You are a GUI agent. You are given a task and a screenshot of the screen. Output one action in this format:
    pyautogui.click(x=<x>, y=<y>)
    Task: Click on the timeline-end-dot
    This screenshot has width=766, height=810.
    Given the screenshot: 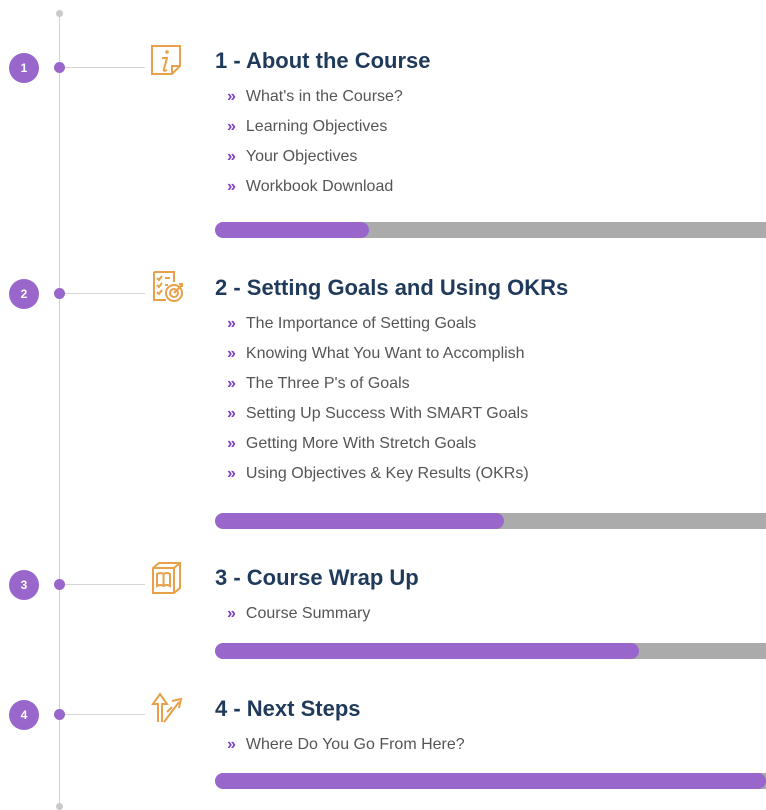 What is the action you would take?
    pyautogui.click(x=59, y=806)
    